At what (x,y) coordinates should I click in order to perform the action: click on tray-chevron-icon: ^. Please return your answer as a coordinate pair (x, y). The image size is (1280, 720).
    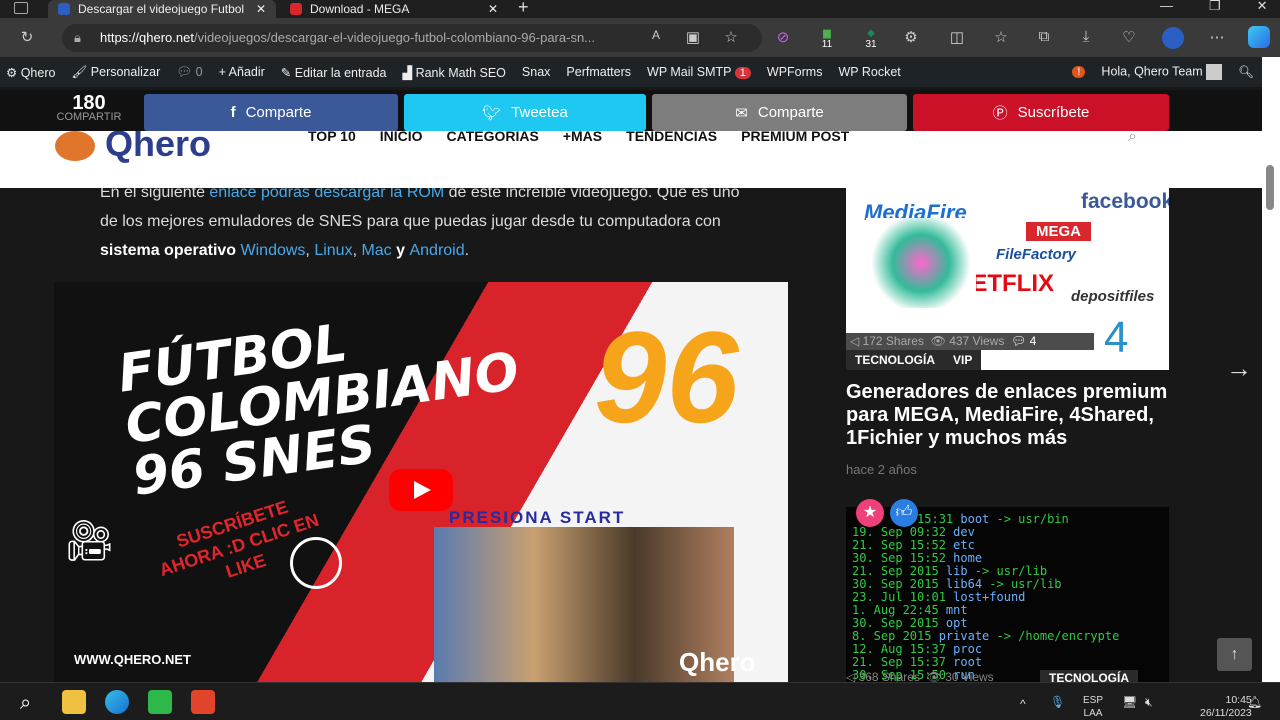
    Looking at the image, I should click on (1023, 704).